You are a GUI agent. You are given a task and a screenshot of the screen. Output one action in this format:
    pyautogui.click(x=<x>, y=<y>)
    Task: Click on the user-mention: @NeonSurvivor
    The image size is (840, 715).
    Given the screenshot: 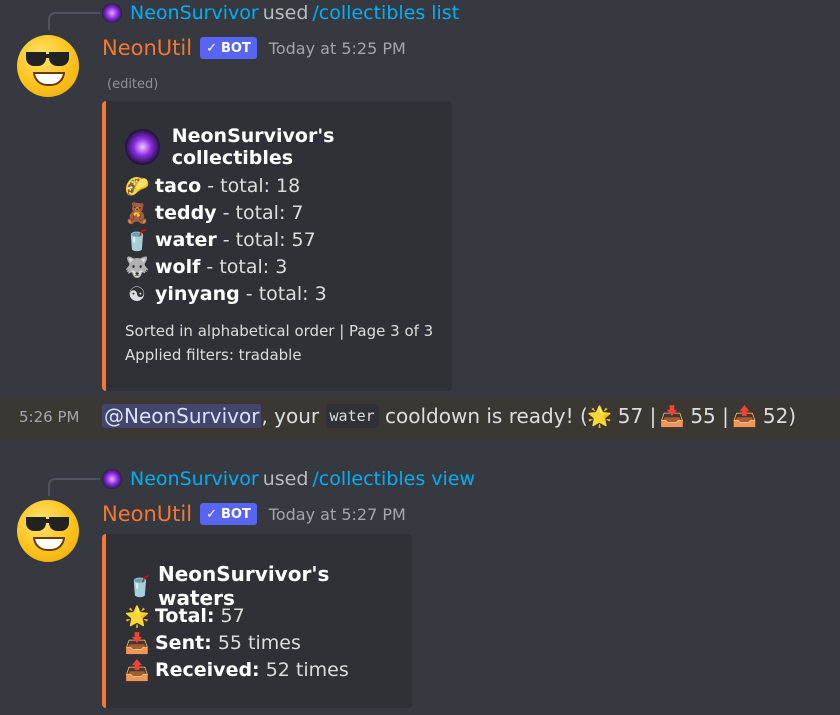 What is the action you would take?
    pyautogui.click(x=182, y=416)
    